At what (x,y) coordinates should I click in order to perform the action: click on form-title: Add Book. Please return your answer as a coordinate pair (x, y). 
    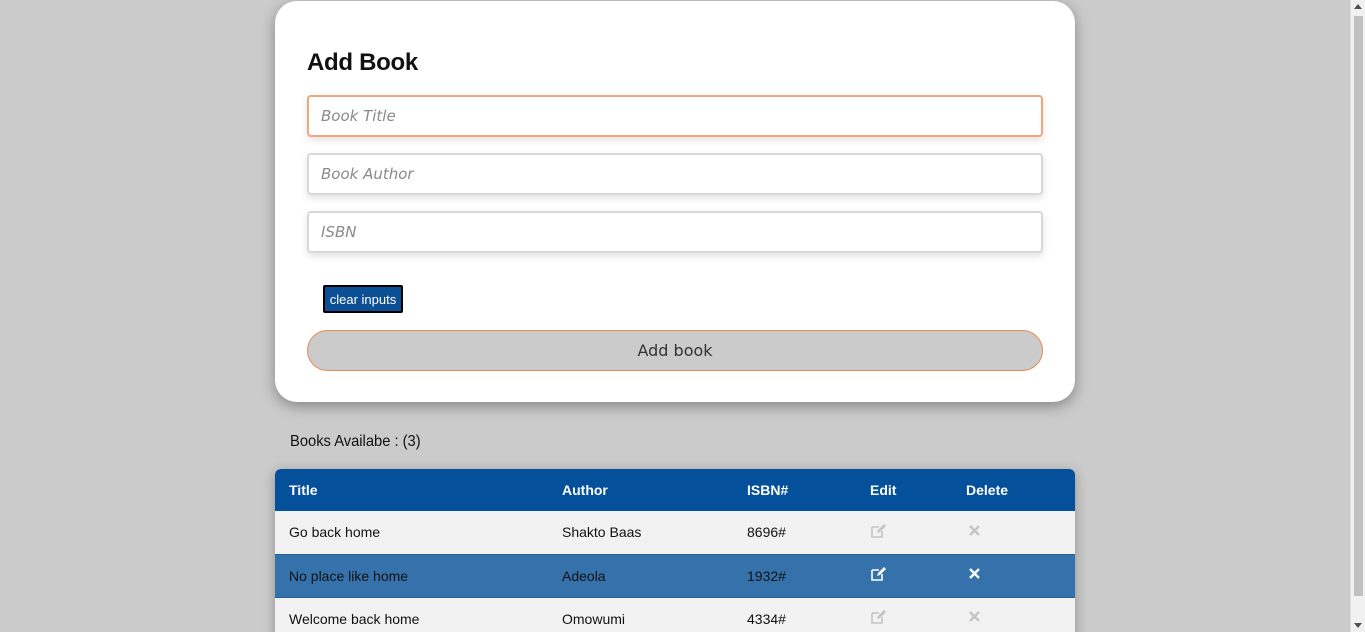
    Looking at the image, I should click on (362, 62).